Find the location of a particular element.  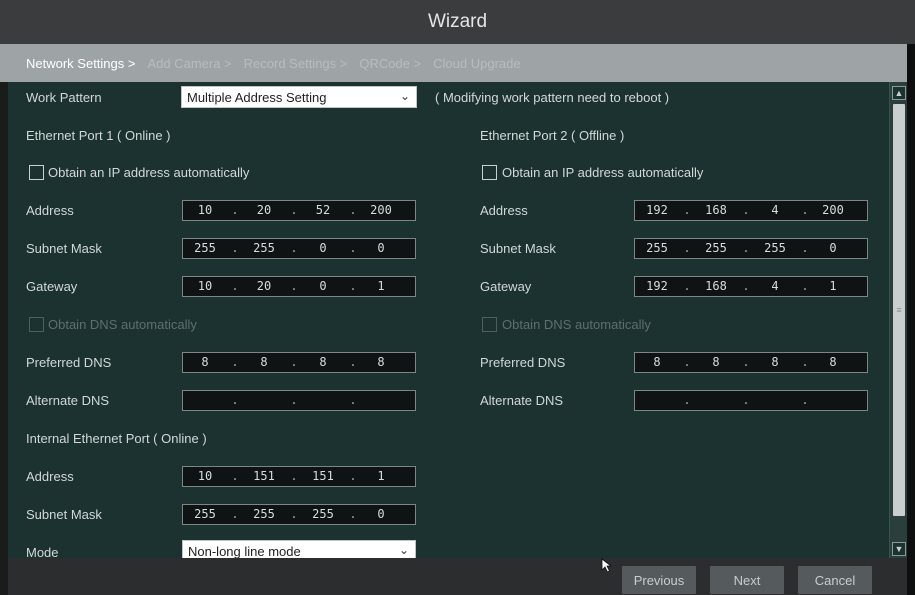

work-pattern-select: Multiple Address Setting ⌄ is located at coordinates (299, 97).